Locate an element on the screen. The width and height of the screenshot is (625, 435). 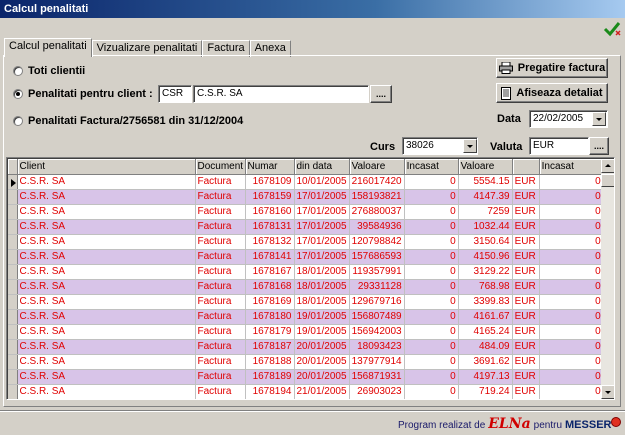
table-cell: 129679716 is located at coordinates (377, 302).